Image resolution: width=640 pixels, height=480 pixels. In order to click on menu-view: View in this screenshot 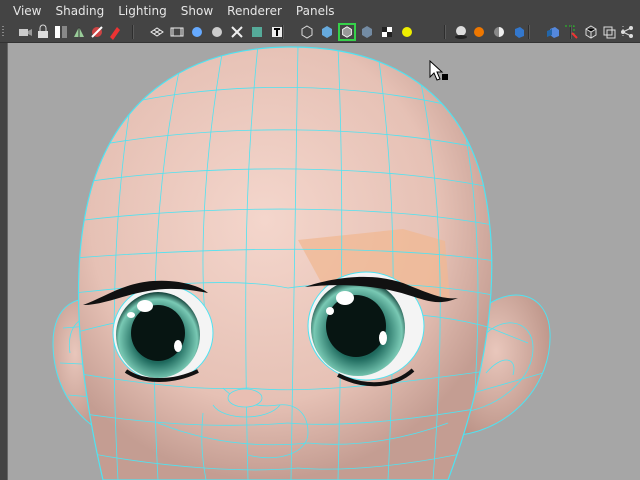, I will do `click(27, 11)`.